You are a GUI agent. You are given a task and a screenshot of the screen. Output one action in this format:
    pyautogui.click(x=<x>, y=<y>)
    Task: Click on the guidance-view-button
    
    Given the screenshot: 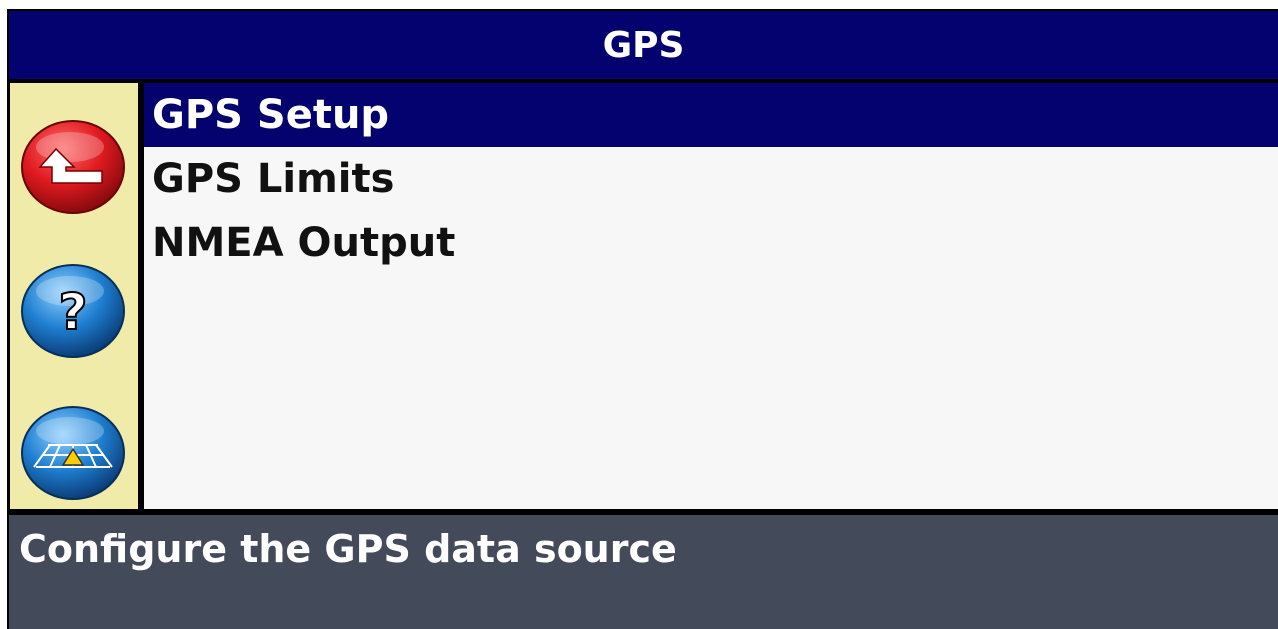 What is the action you would take?
    pyautogui.click(x=73, y=453)
    